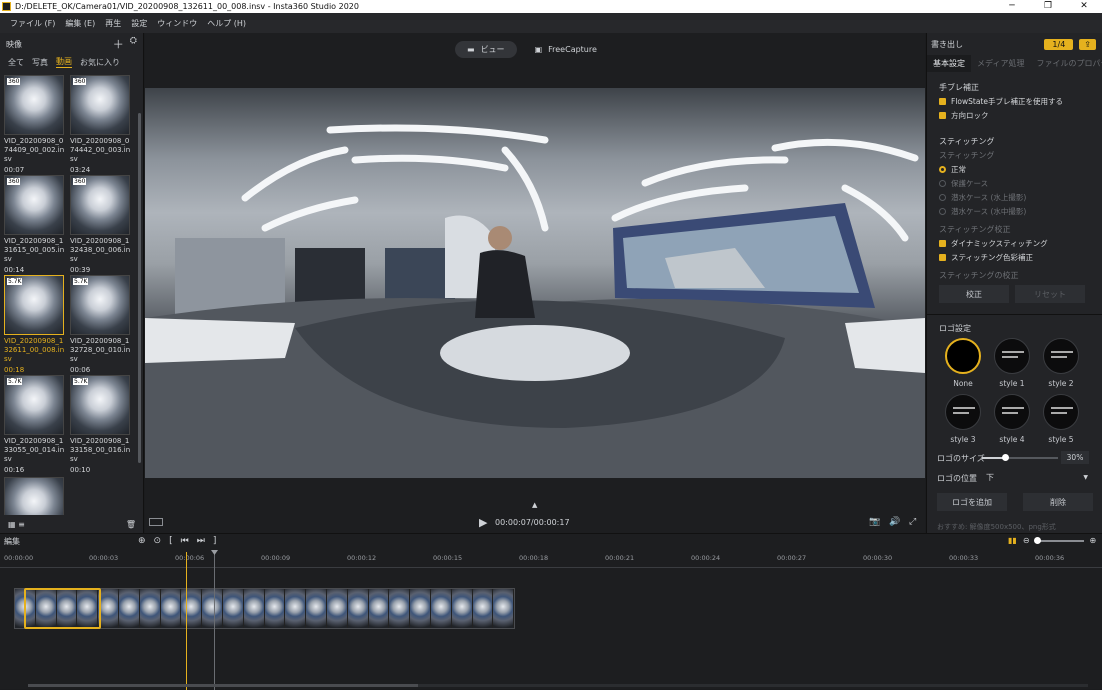 Image resolution: width=1102 pixels, height=690 pixels. I want to click on color-correction-checkbox: スティッチング色彩補正, so click(986, 257).